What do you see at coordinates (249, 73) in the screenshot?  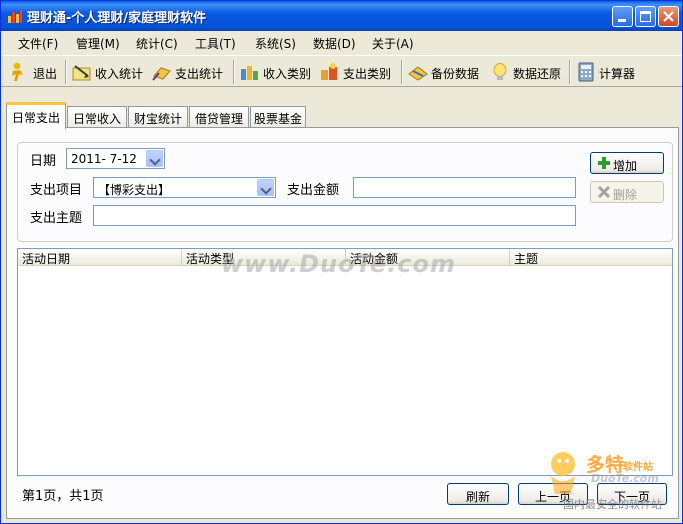 I see `income-category-icon` at bounding box center [249, 73].